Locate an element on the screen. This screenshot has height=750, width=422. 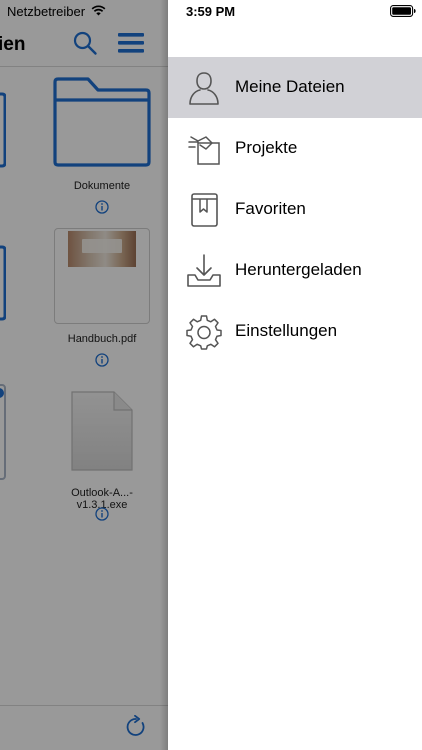
person-icon is located at coordinates (204, 88).